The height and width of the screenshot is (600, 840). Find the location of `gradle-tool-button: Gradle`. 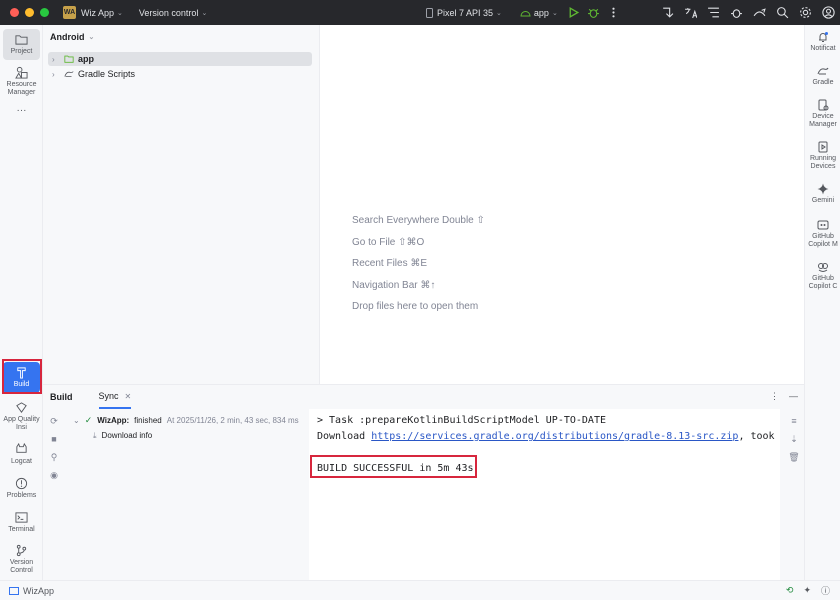

gradle-tool-button: Gradle is located at coordinates (822, 76).